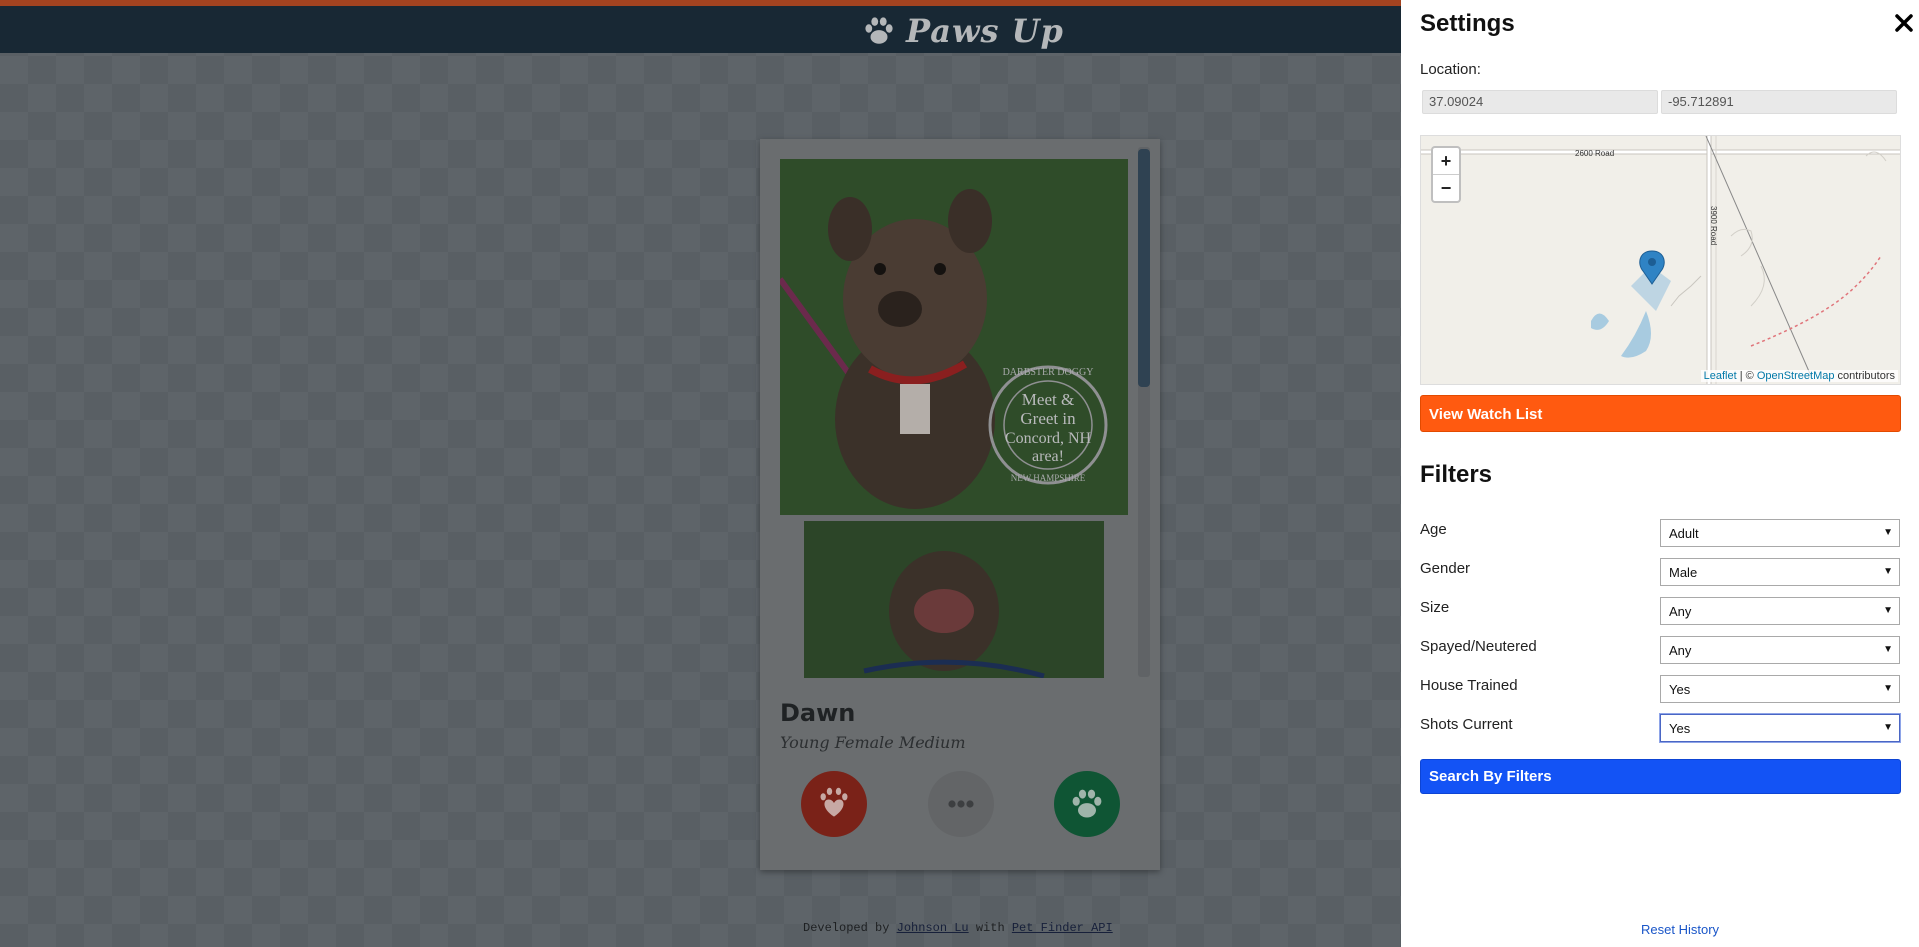  What do you see at coordinates (1446, 161) in the screenshot?
I see `zoom-in-button: +` at bounding box center [1446, 161].